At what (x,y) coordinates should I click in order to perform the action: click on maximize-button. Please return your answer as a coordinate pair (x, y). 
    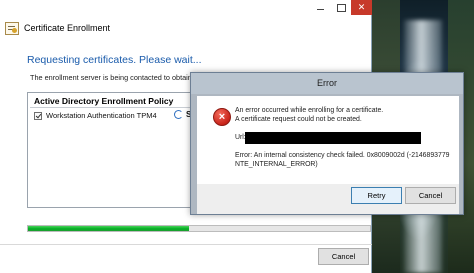
    Looking at the image, I should click on (340, 7).